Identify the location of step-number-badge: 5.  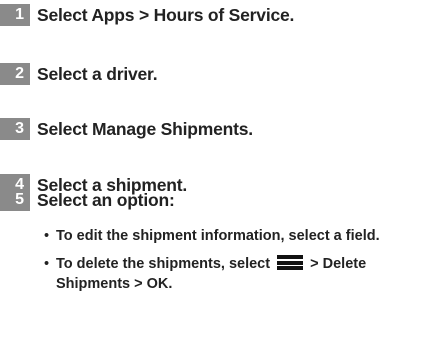
(15, 200).